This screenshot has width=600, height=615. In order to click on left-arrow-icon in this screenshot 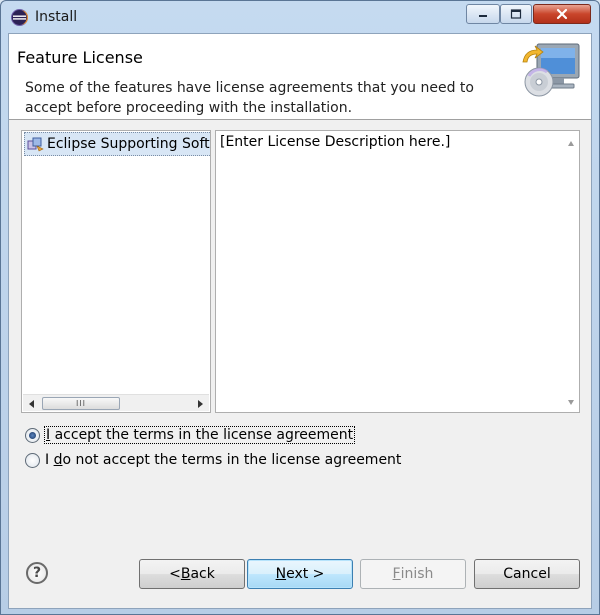, I will do `click(31, 403)`.